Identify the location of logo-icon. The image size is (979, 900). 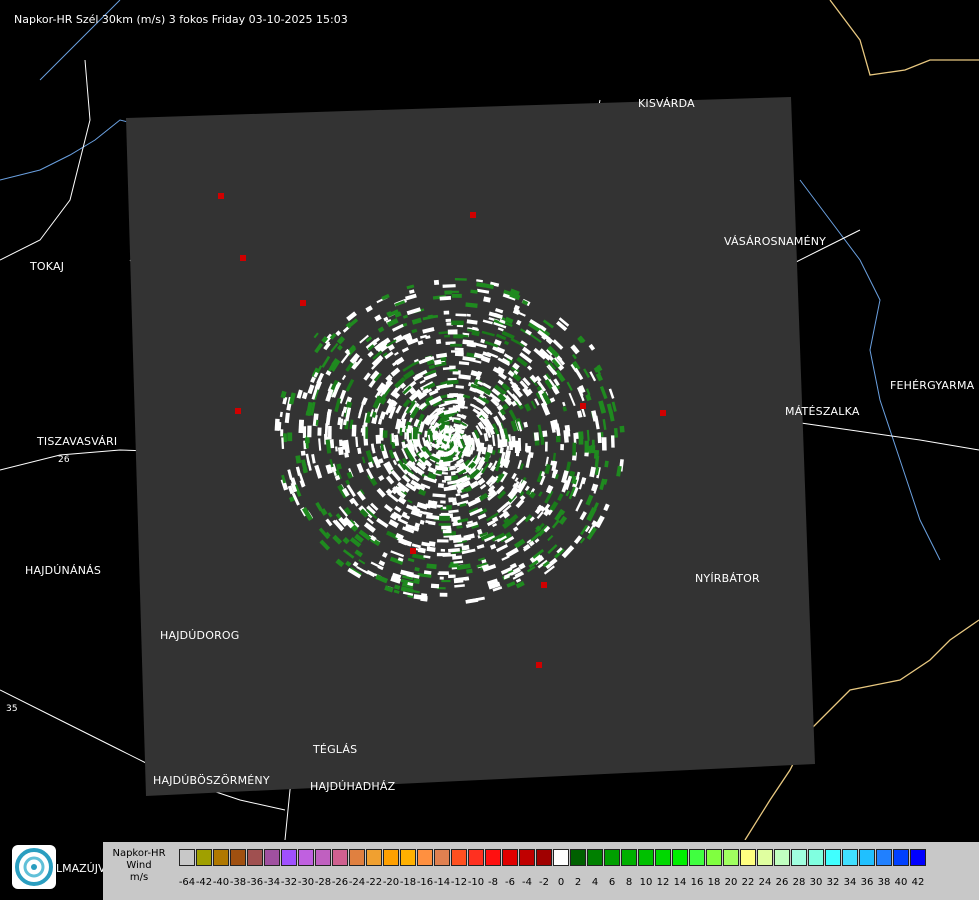
(34, 867).